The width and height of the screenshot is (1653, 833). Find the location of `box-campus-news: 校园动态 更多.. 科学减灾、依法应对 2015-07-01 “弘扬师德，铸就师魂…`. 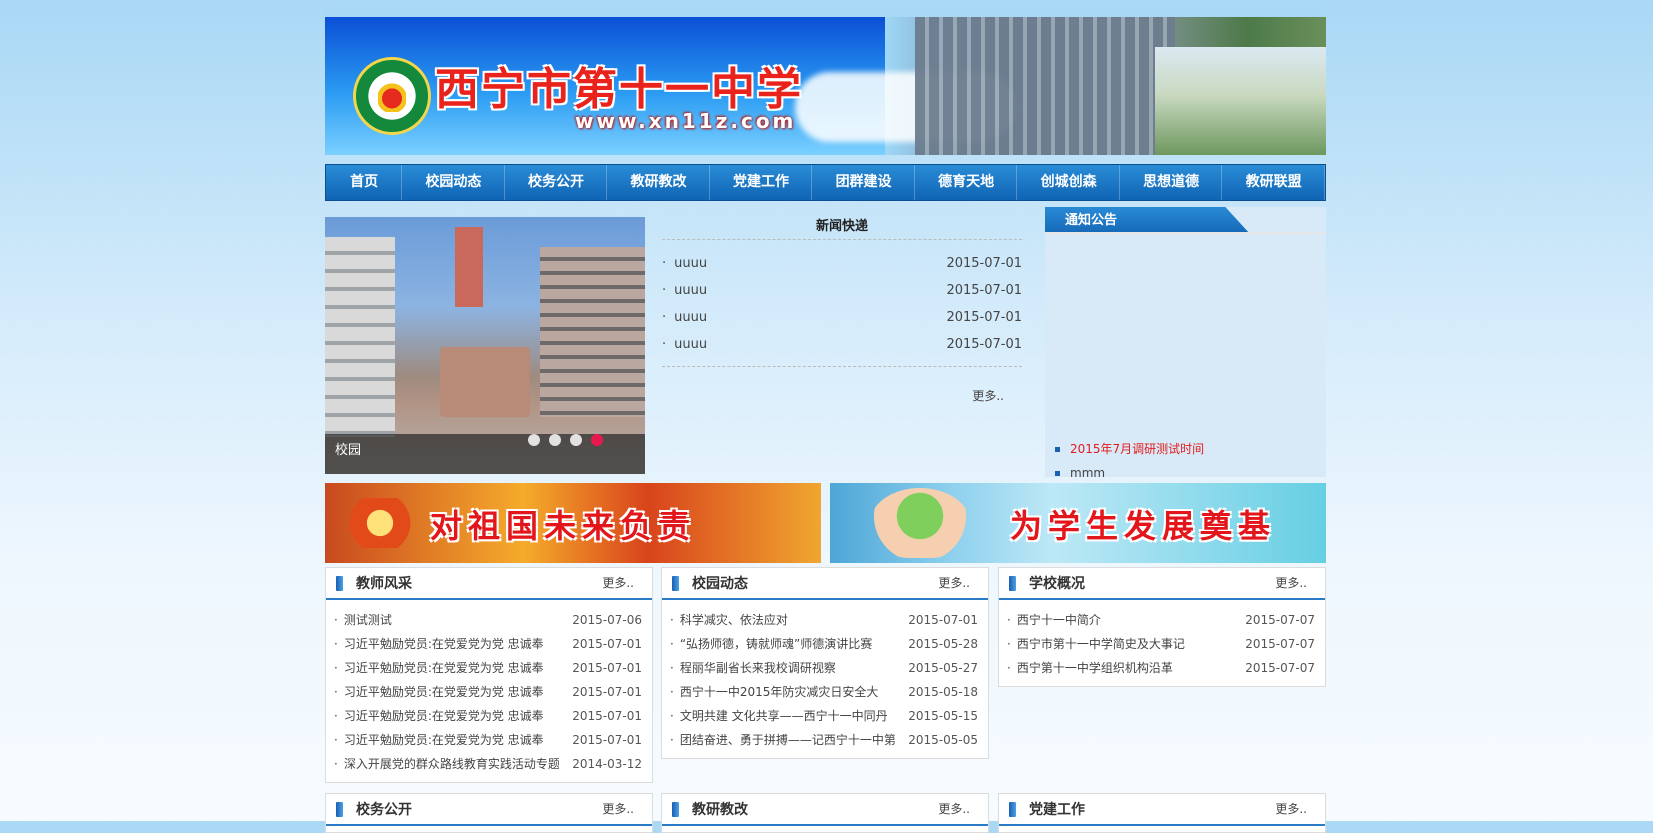

box-campus-news: 校园动态 更多.. 科学减灾、依法应对 2015-07-01 “弘扬师德，铸就师魂… is located at coordinates (825, 663).